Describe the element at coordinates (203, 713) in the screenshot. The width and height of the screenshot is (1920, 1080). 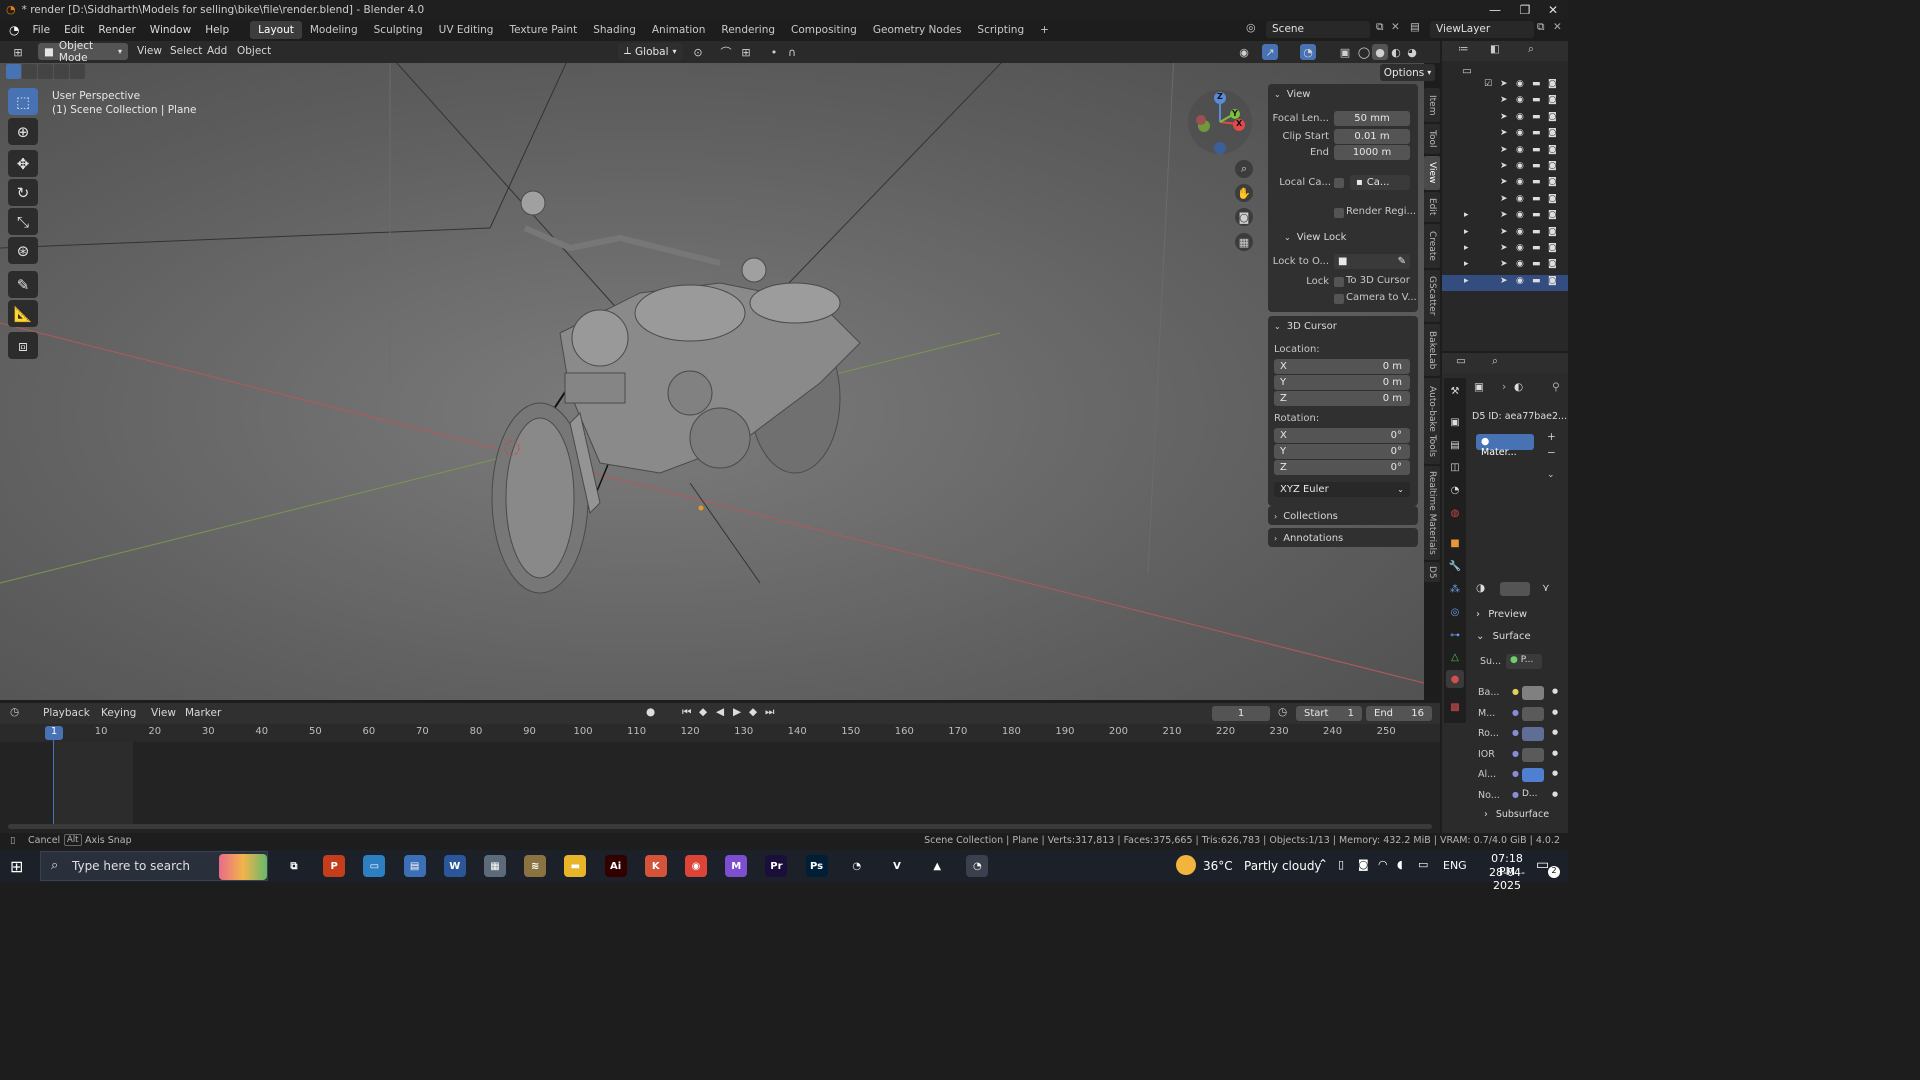
I see `timeline-menu-marker: Marker` at that location.